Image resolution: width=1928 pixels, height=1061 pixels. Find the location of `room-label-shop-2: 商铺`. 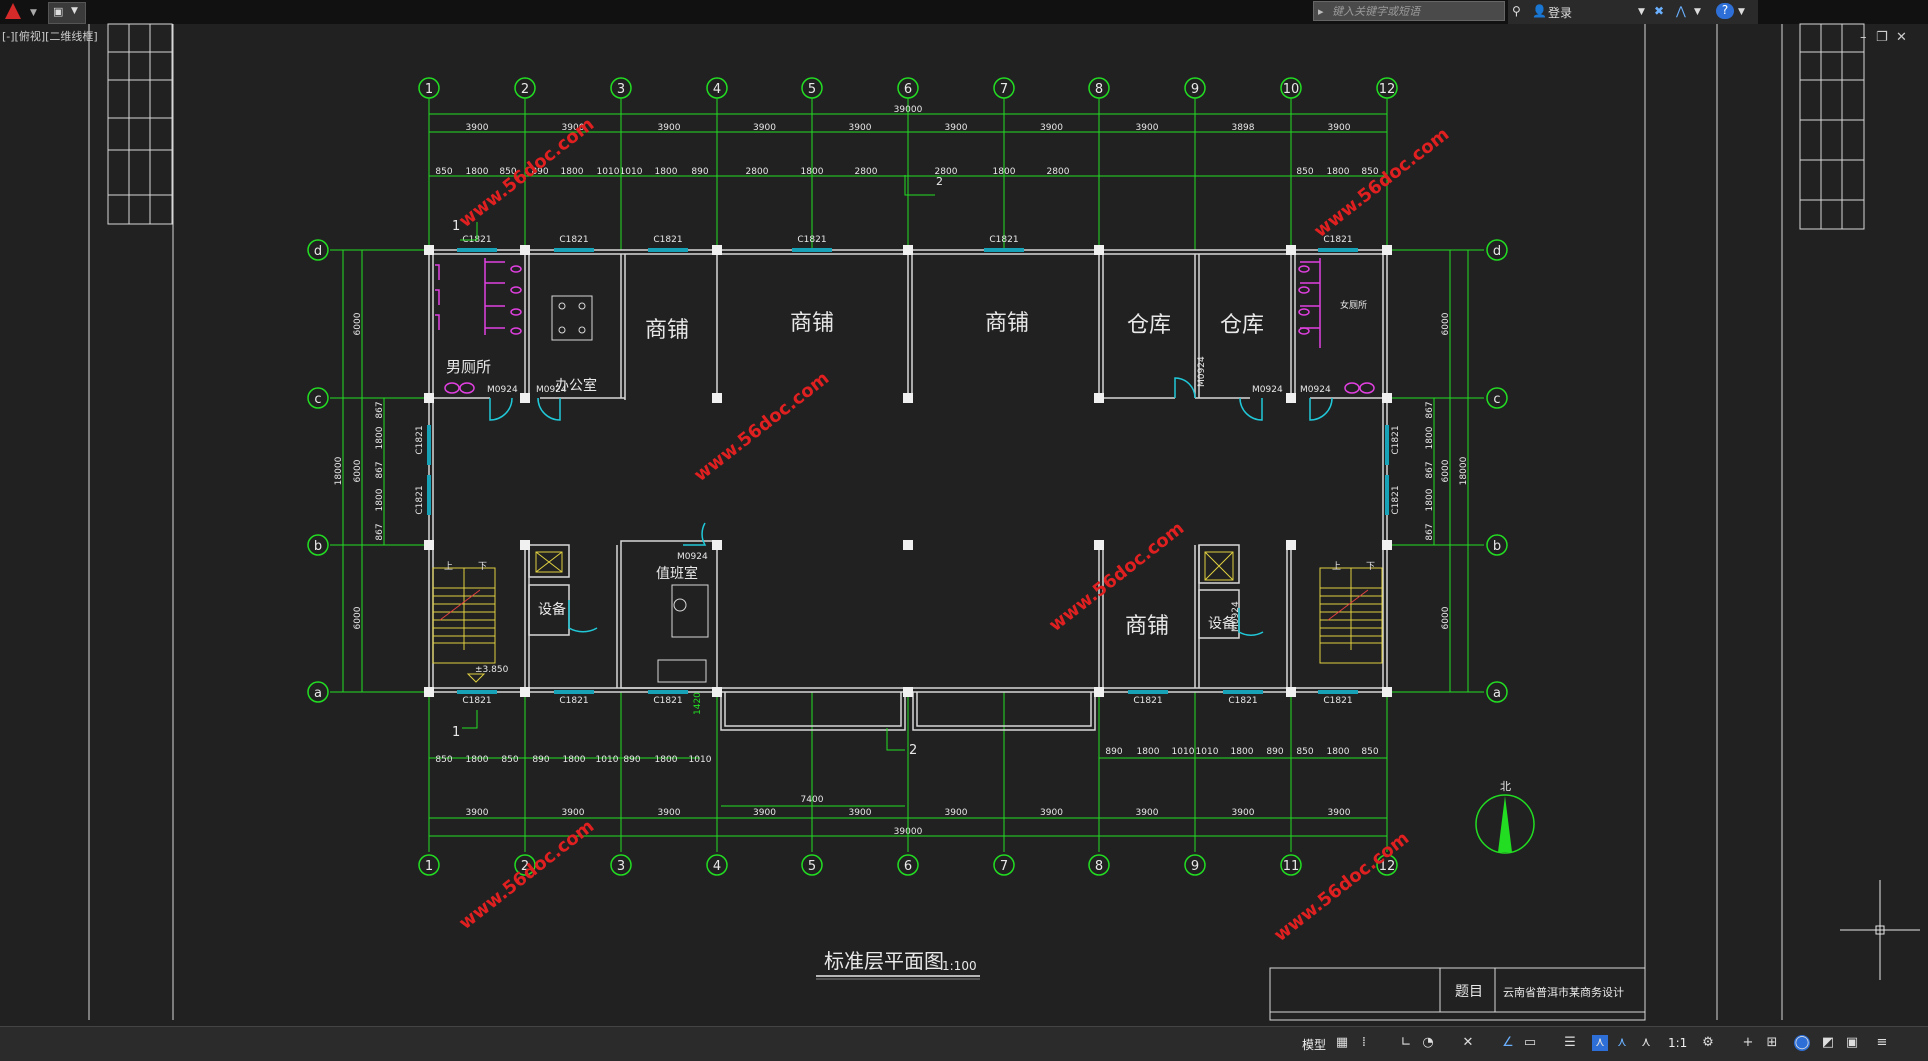

room-label-shop-2: 商铺 is located at coordinates (812, 323).